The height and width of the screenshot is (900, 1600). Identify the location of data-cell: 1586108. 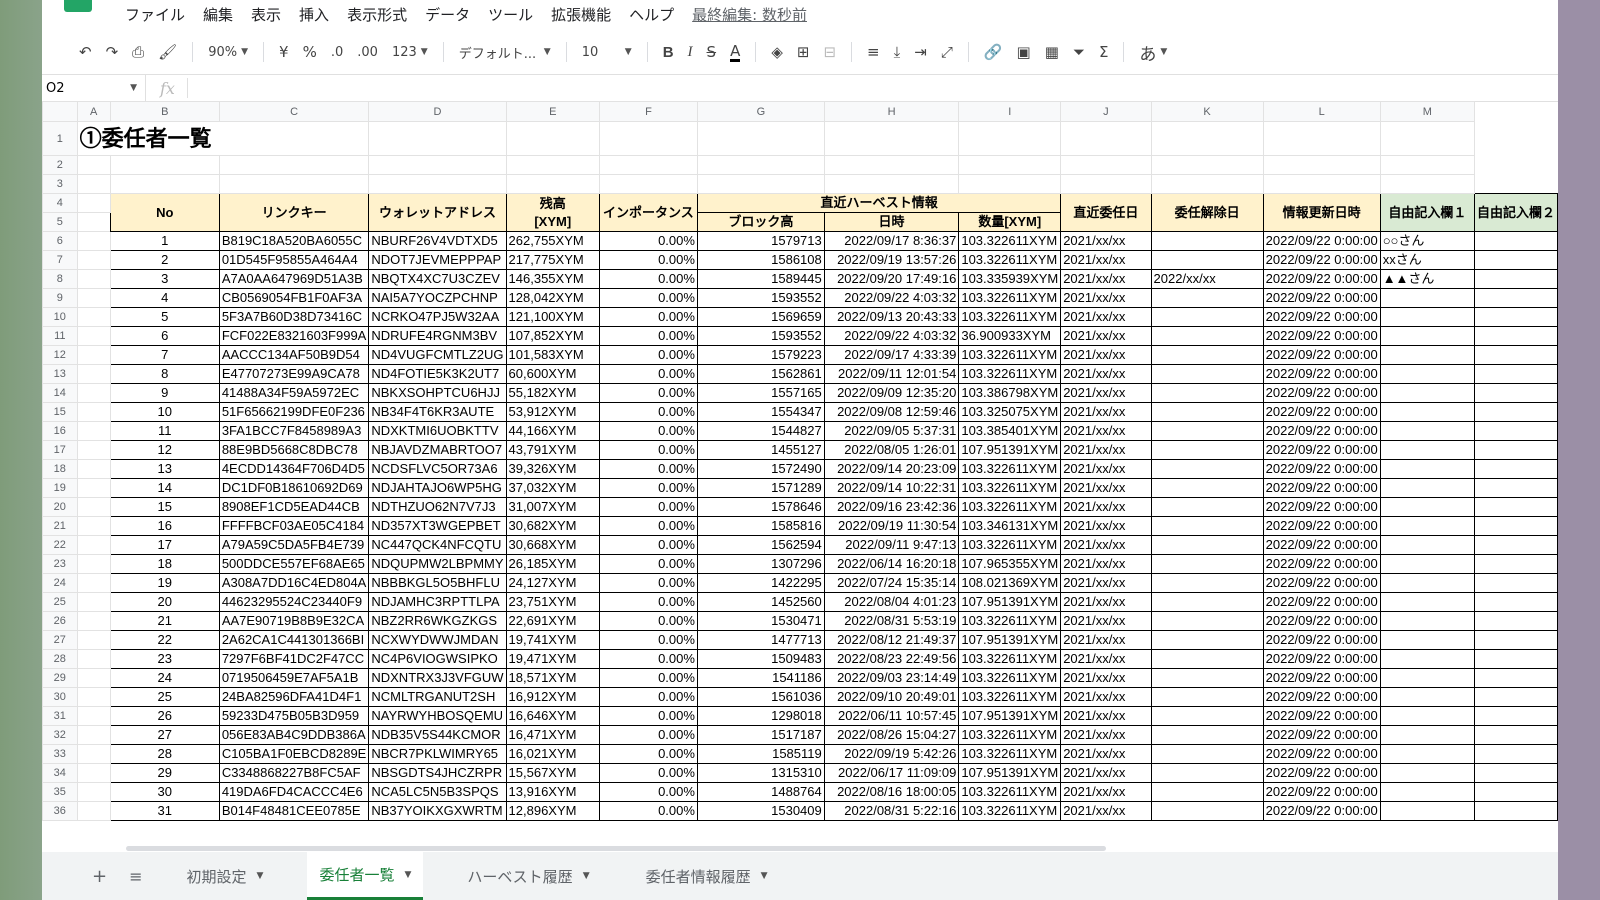
(760, 260).